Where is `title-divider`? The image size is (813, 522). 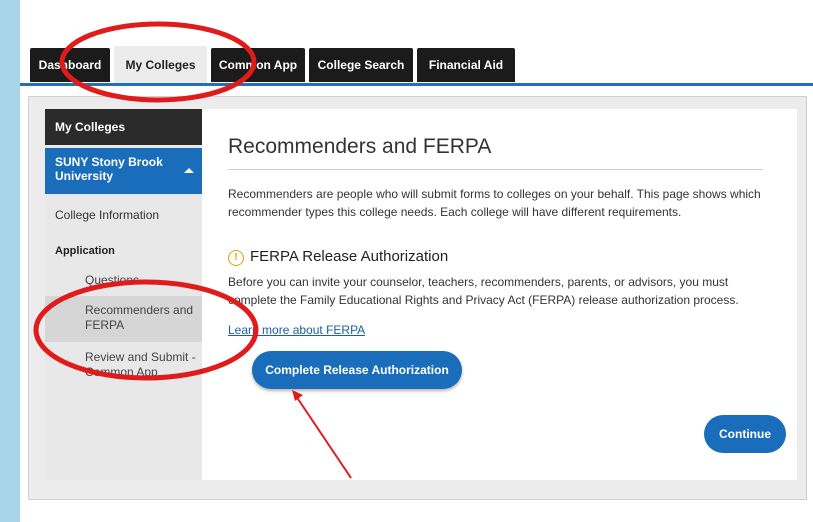
title-divider is located at coordinates (495, 169).